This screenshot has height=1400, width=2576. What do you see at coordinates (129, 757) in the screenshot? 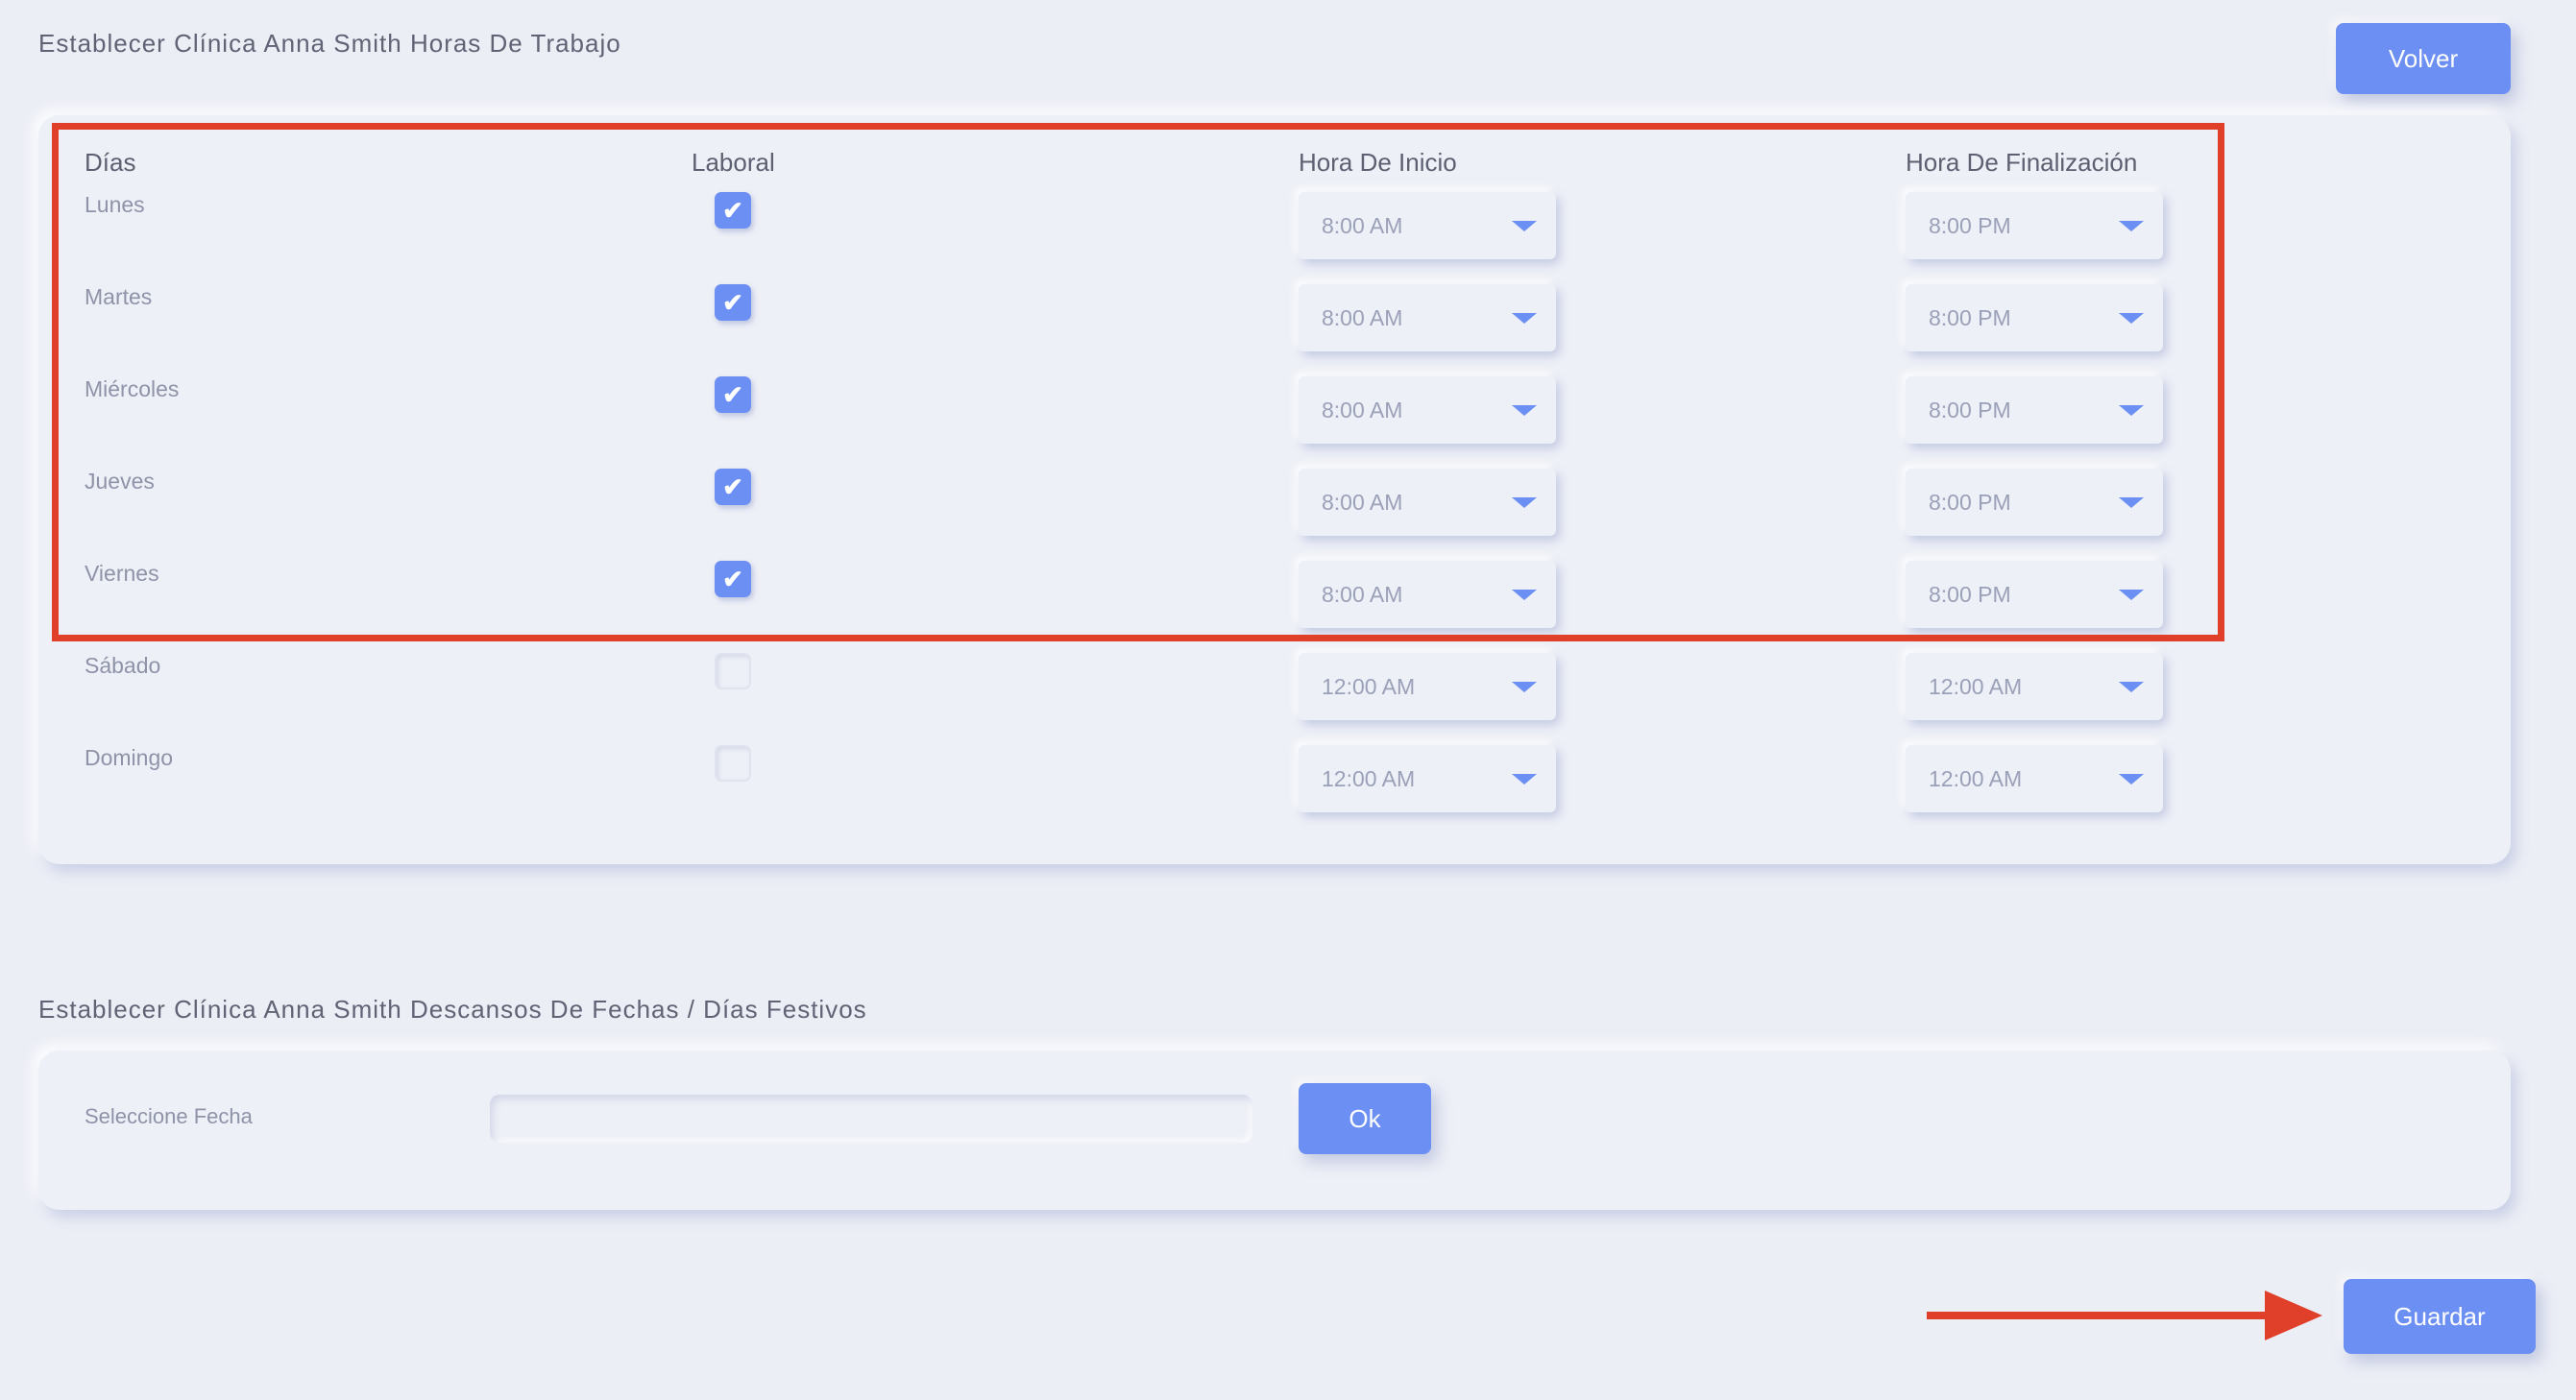
I see `day-label: Domingo` at bounding box center [129, 757].